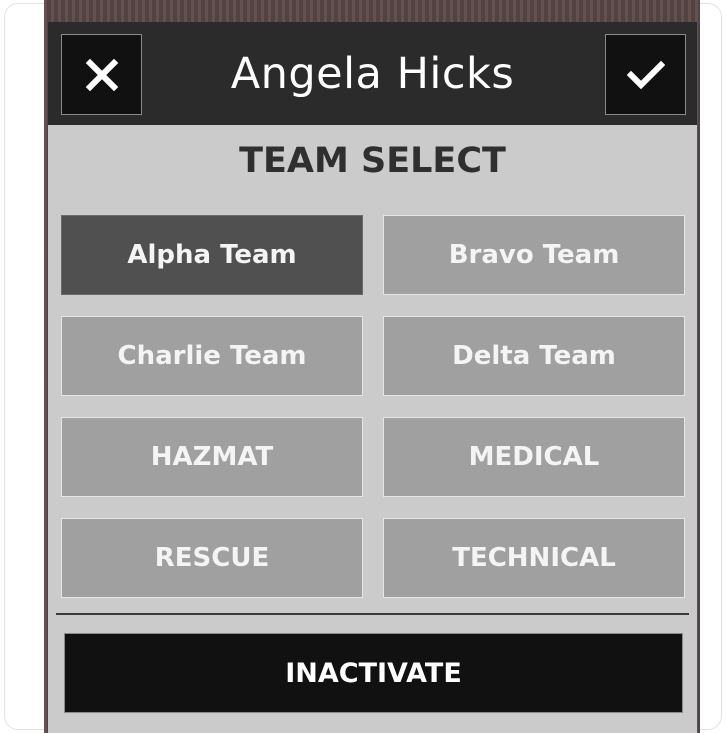  I want to click on confirm-button, so click(645, 74).